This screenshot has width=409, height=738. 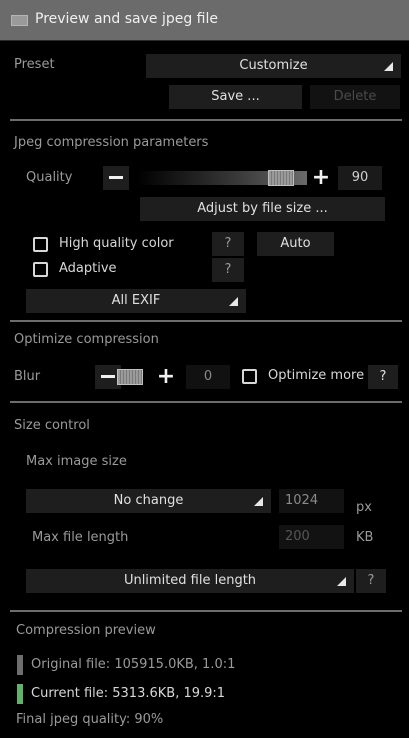 I want to click on preset-value: Customize, so click(x=273, y=65).